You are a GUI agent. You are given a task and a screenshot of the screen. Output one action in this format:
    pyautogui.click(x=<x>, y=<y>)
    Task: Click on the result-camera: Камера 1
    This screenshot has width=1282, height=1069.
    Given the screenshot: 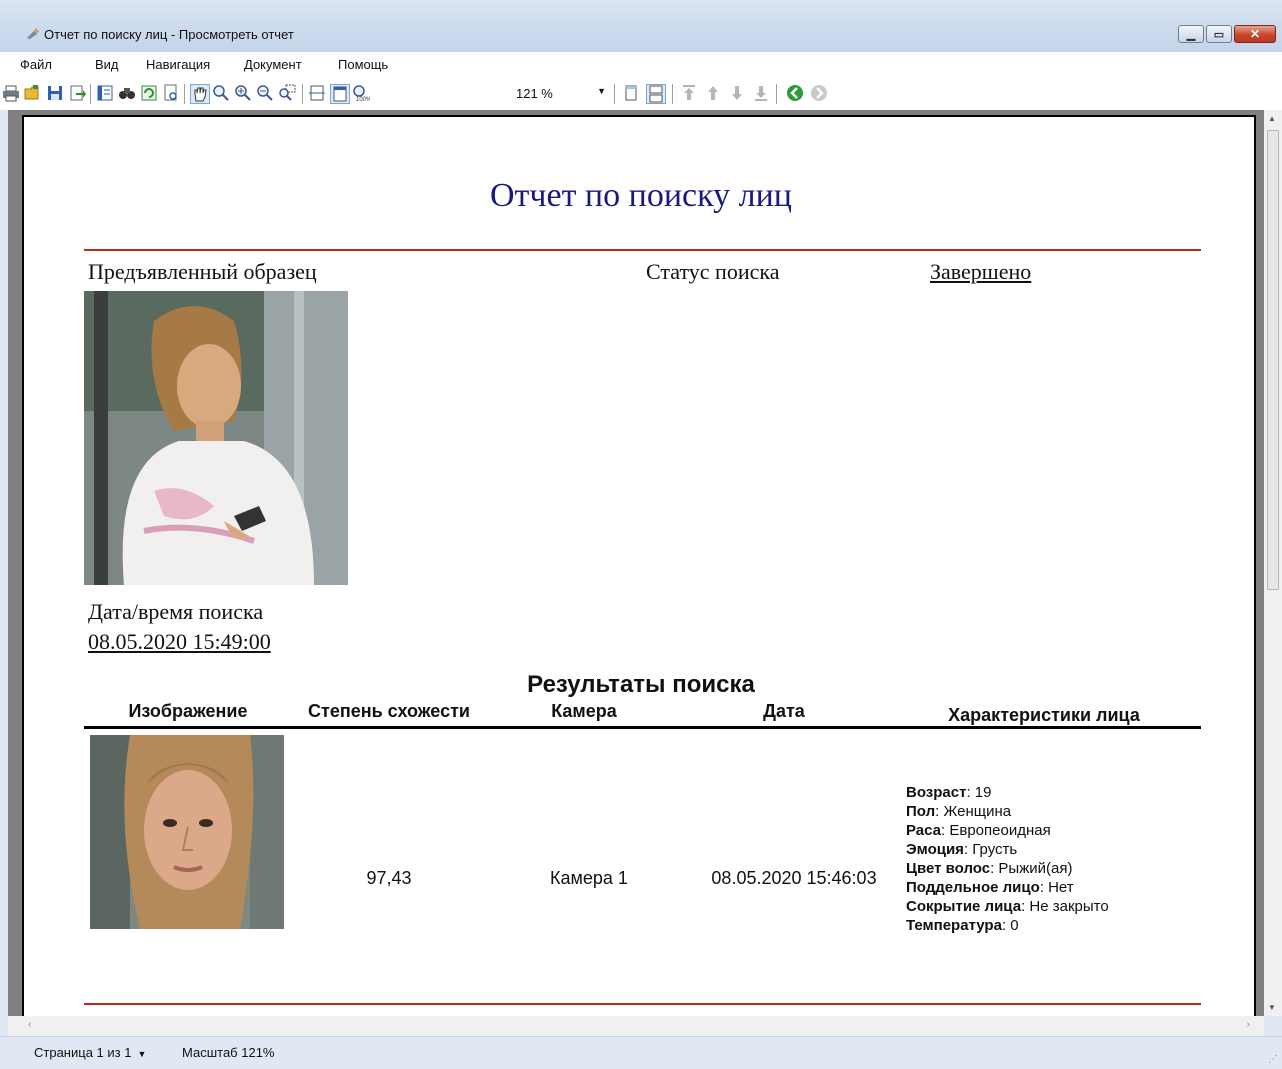 What is the action you would take?
    pyautogui.click(x=589, y=878)
    